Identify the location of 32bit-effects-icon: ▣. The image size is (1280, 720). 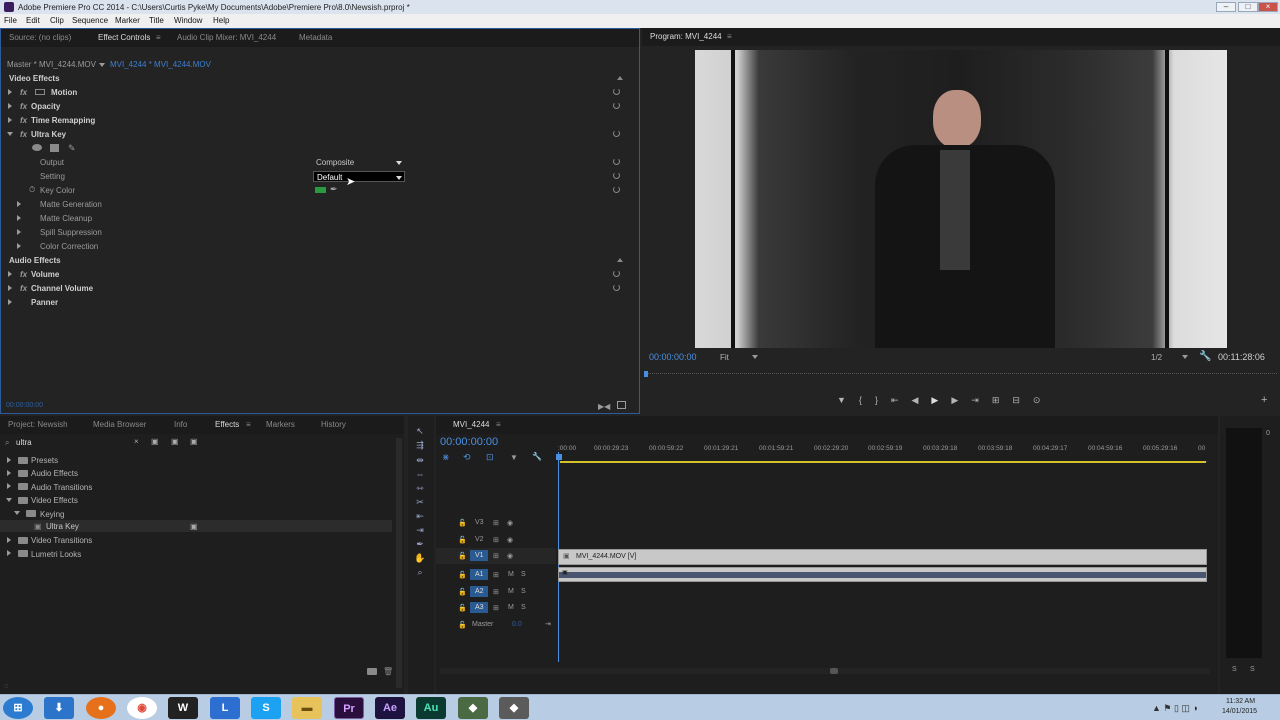
(175, 441).